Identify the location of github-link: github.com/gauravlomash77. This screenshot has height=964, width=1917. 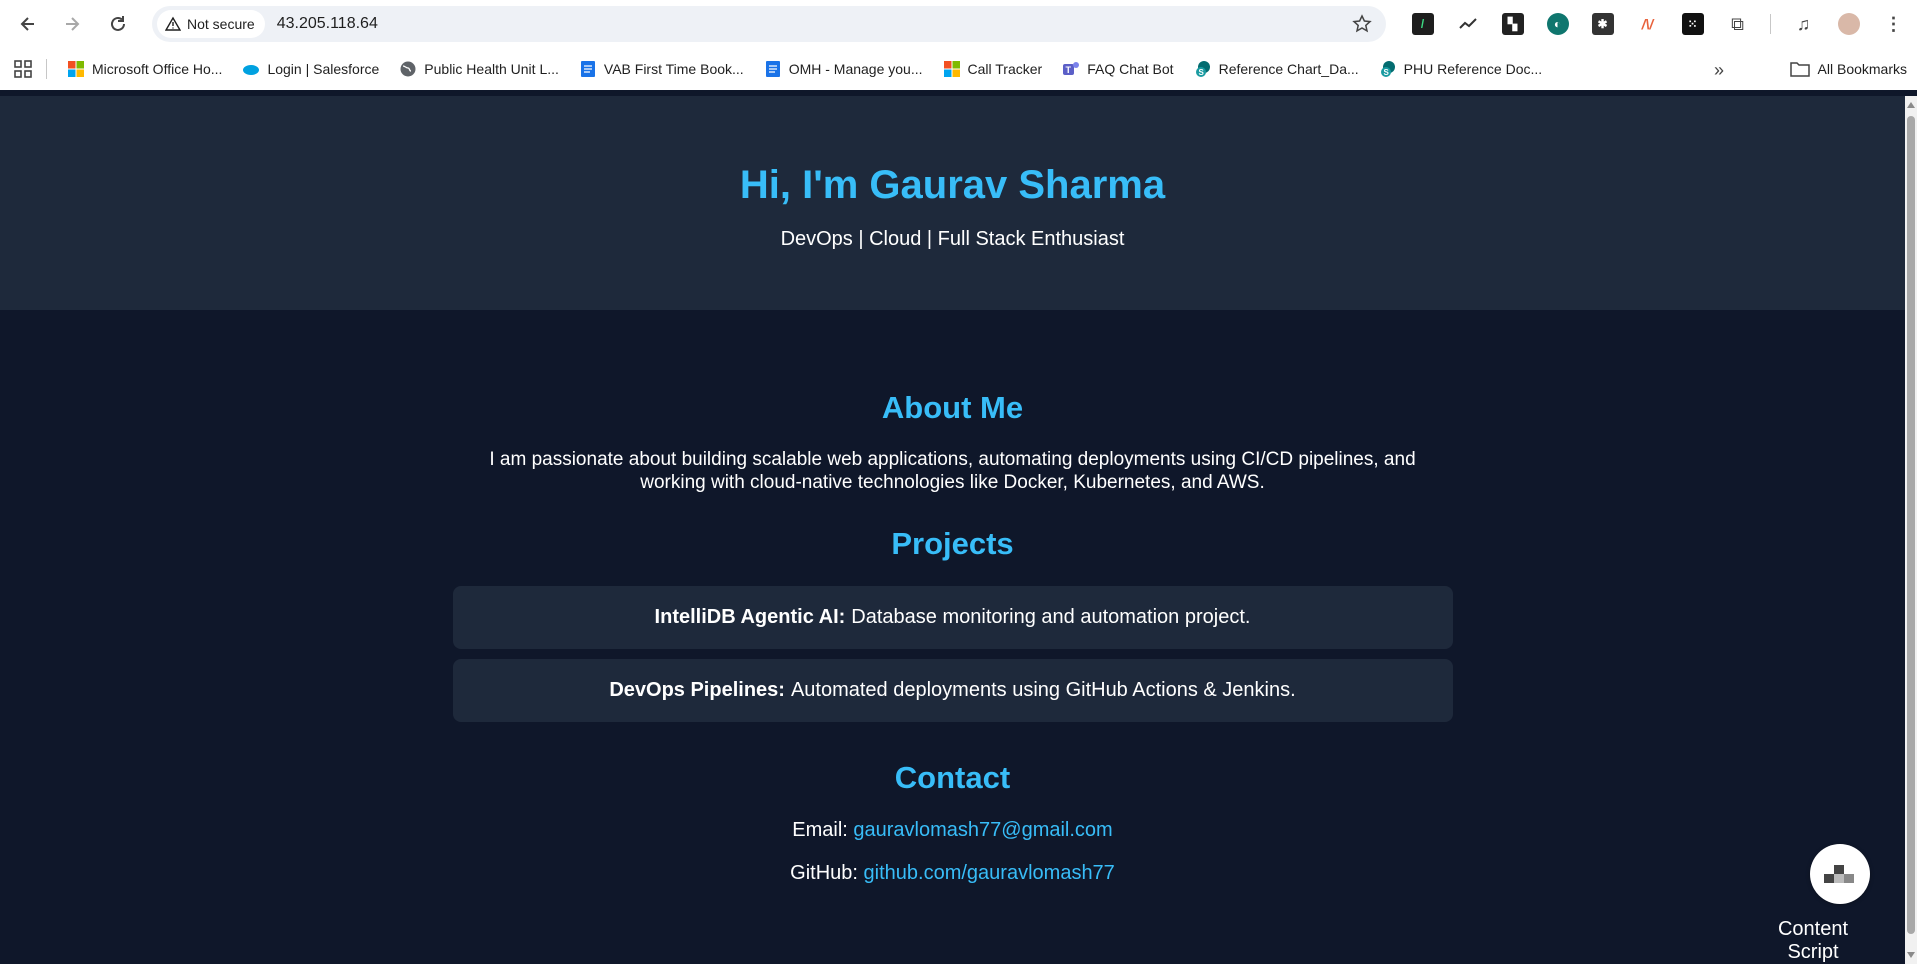
(989, 873).